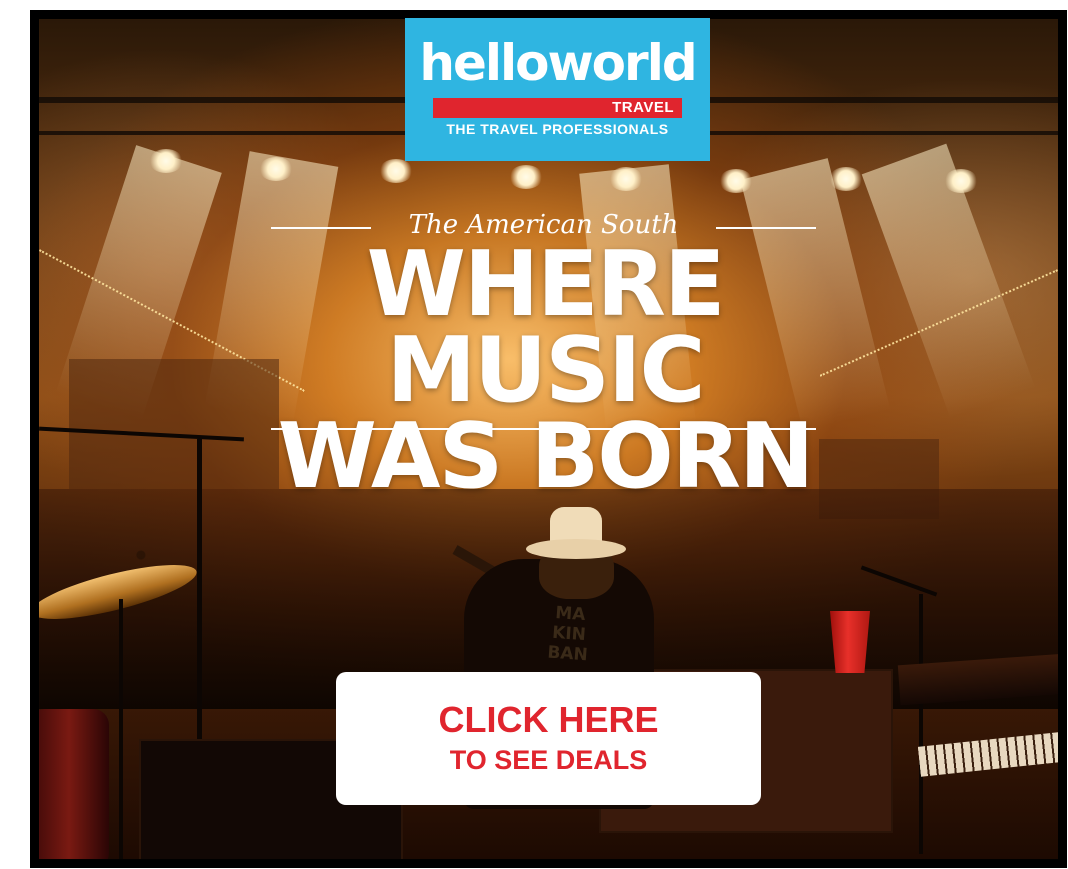 This screenshot has width=1068, height=869. I want to click on mic-stand-right, so click(921, 724).